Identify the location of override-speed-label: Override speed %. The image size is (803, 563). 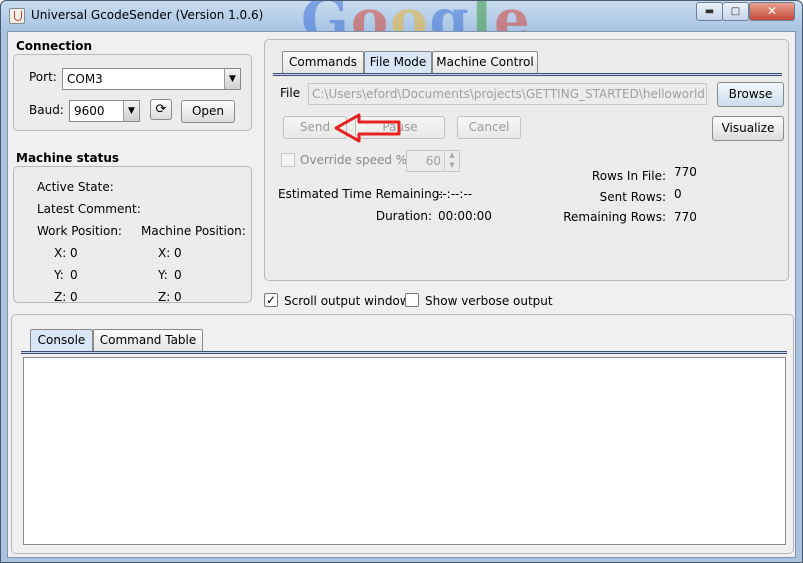
(354, 160).